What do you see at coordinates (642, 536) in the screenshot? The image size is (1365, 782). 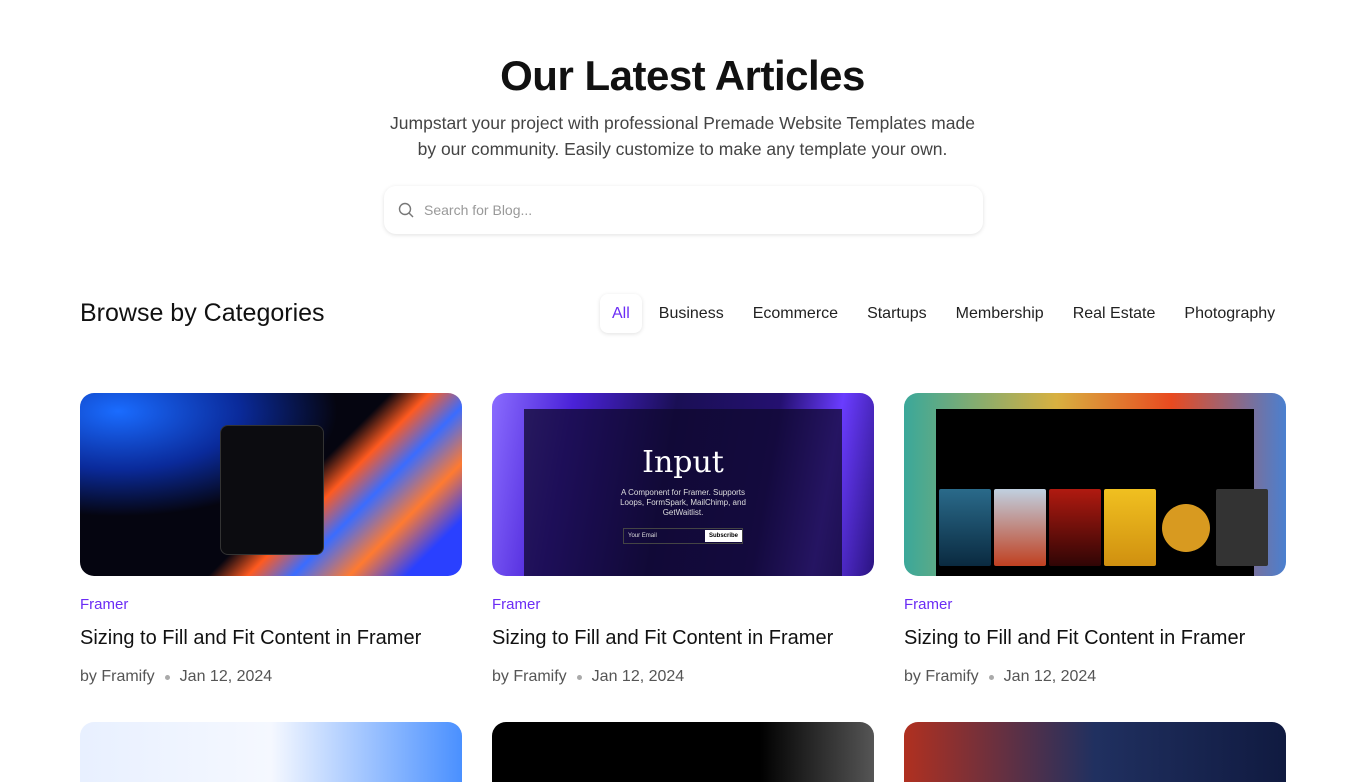 I see `thumb-email: Your Email` at bounding box center [642, 536].